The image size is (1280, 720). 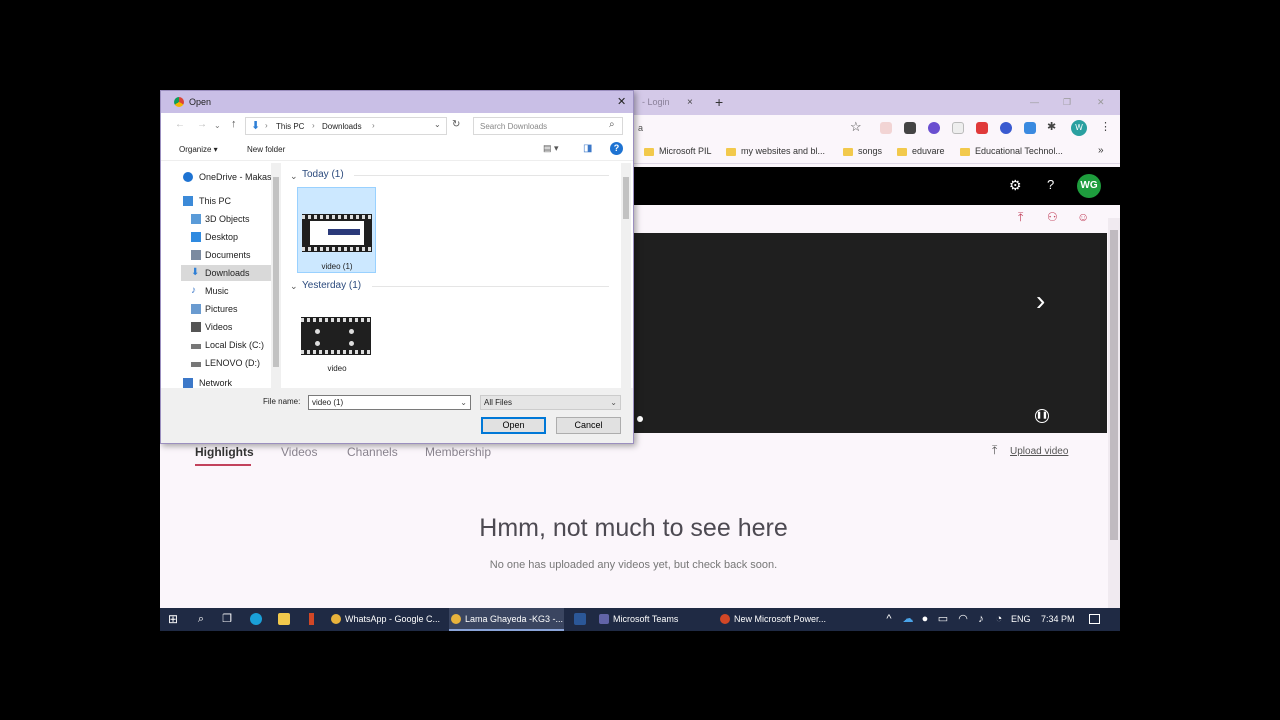 What do you see at coordinates (216, 219) in the screenshot?
I see `nav-item-3d-objects: 3D Objects` at bounding box center [216, 219].